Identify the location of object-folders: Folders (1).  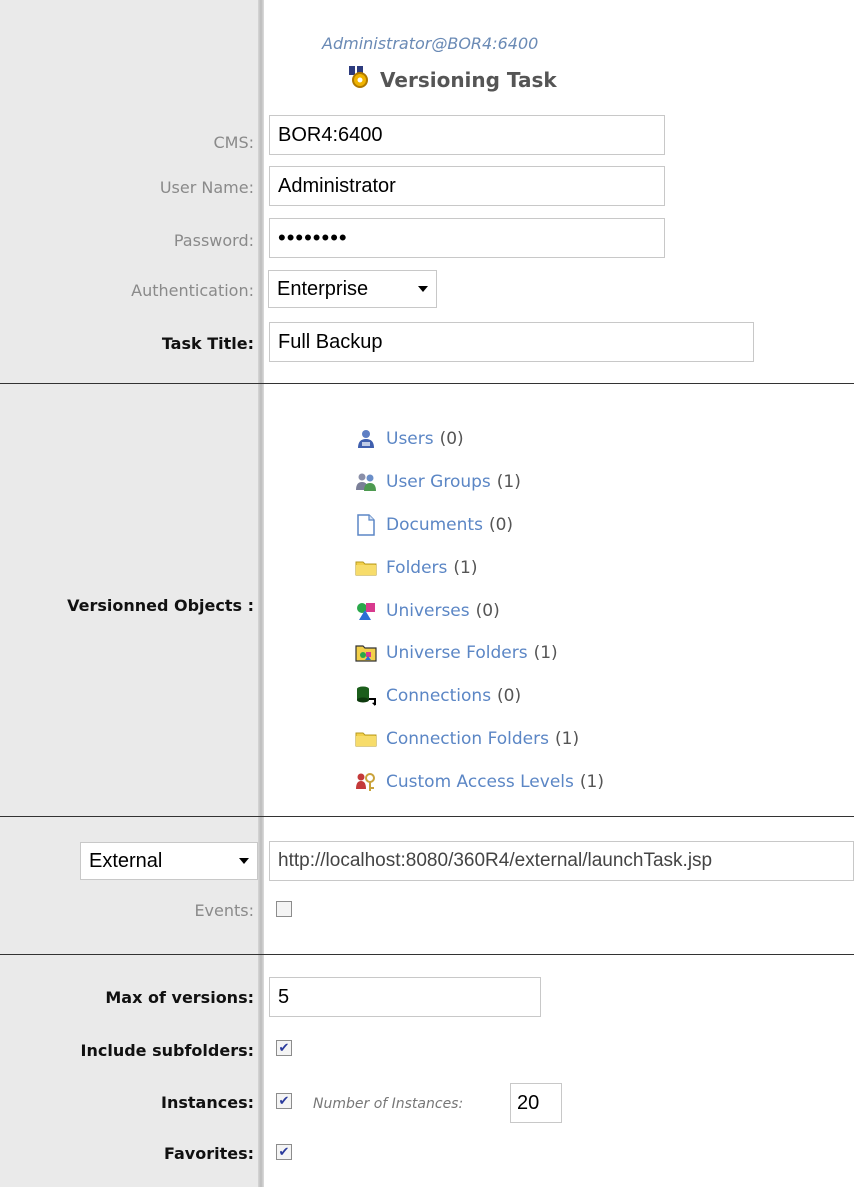
(479, 567).